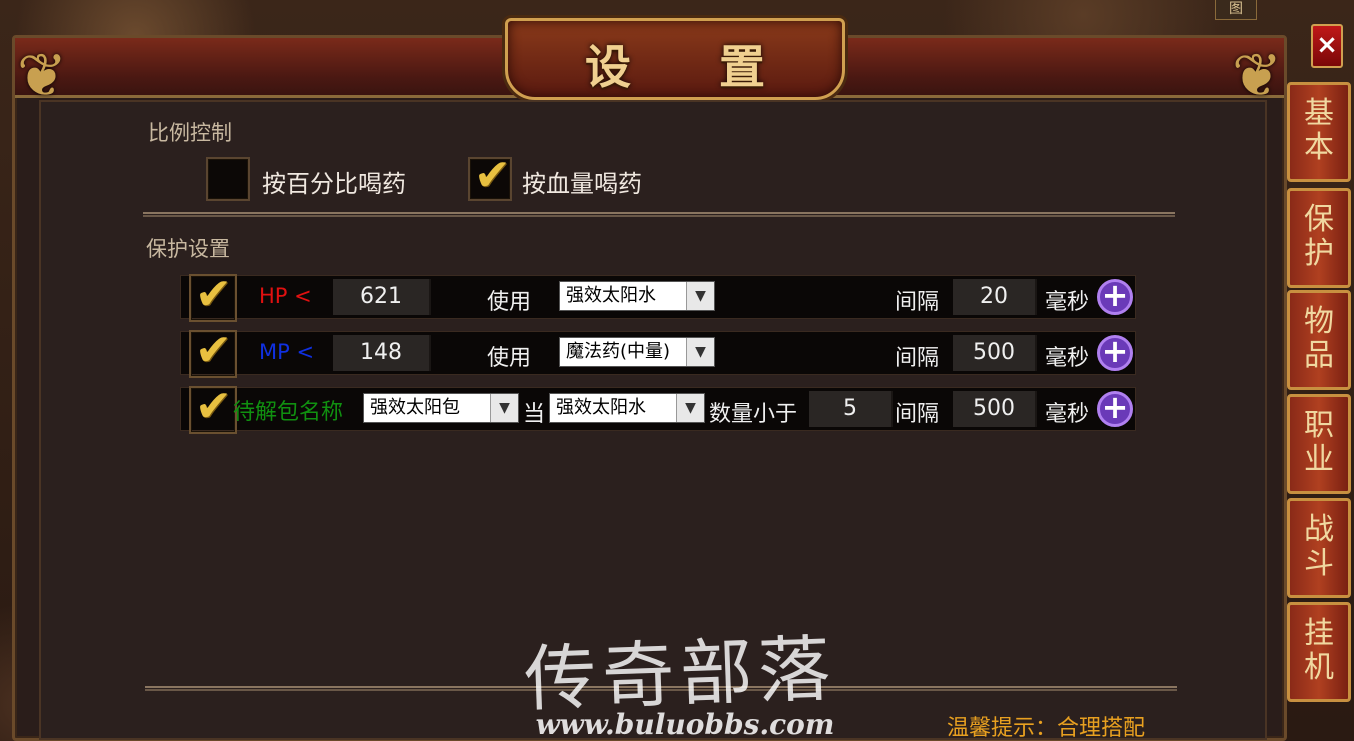  I want to click on mp-protection-row: ✔ MP < 148 使用 魔法药(中量) ▼ 间隔 500 毫秒 +, so click(658, 352).